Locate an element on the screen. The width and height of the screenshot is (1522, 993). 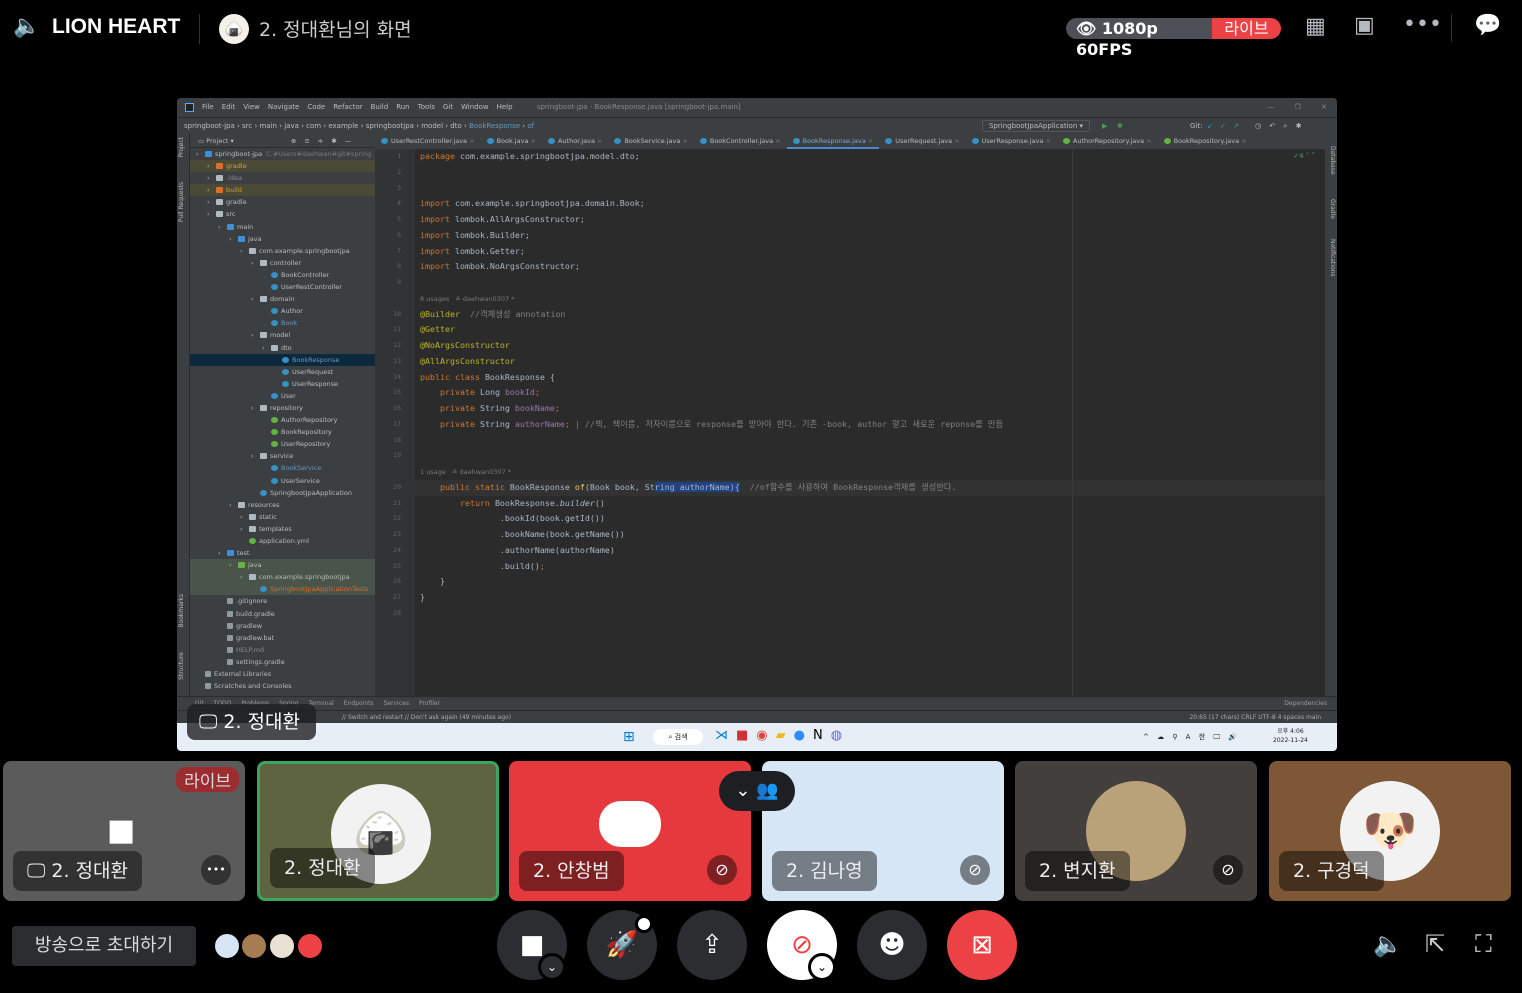
window-controls: — ❐ ✕ is located at coordinates (1297, 107).